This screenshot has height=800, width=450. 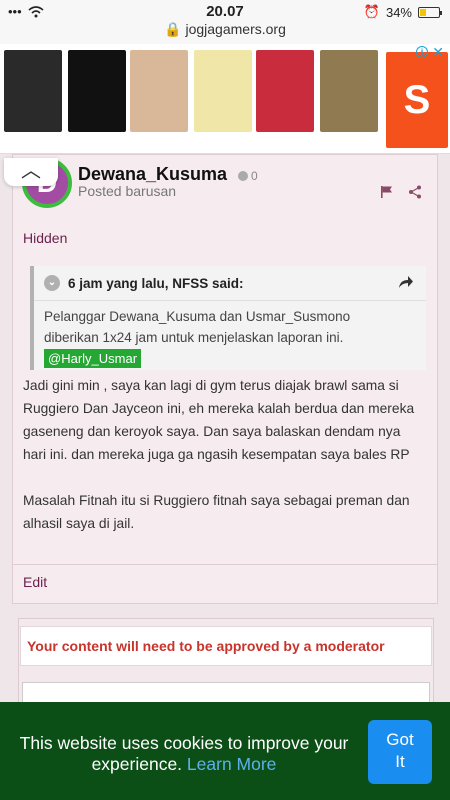 I want to click on learn-more-link: Learn More, so click(x=232, y=764).